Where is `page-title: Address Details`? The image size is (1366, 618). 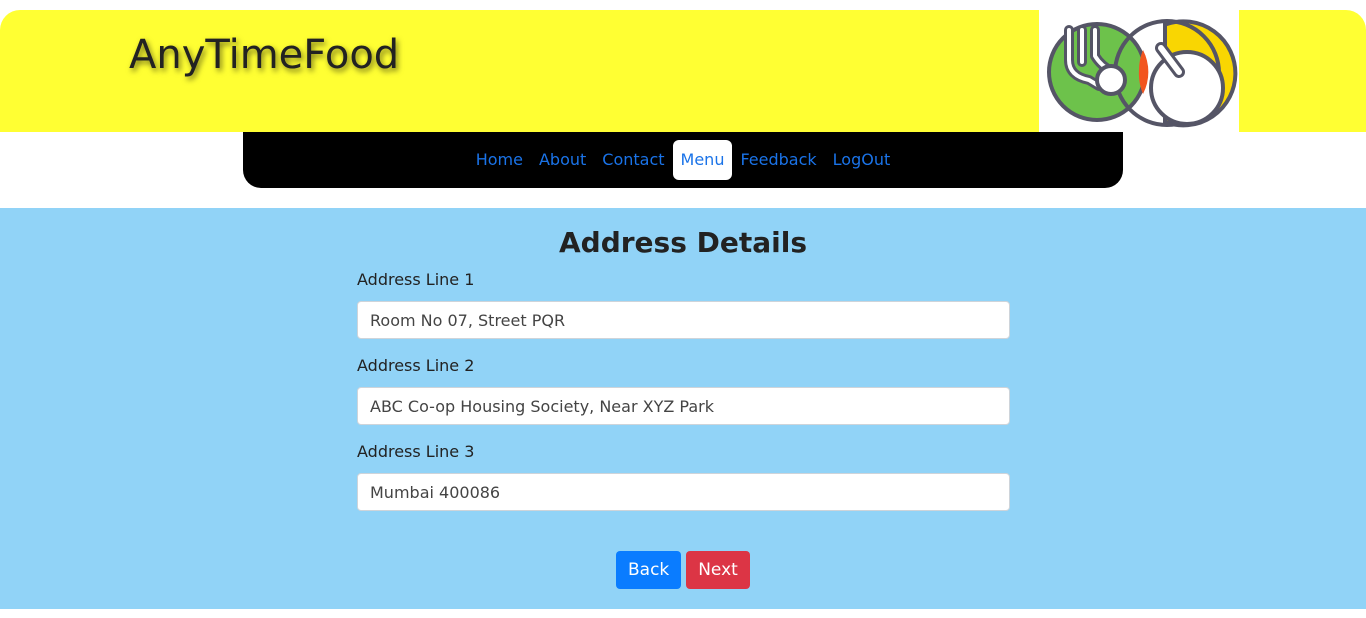 page-title: Address Details is located at coordinates (682, 242).